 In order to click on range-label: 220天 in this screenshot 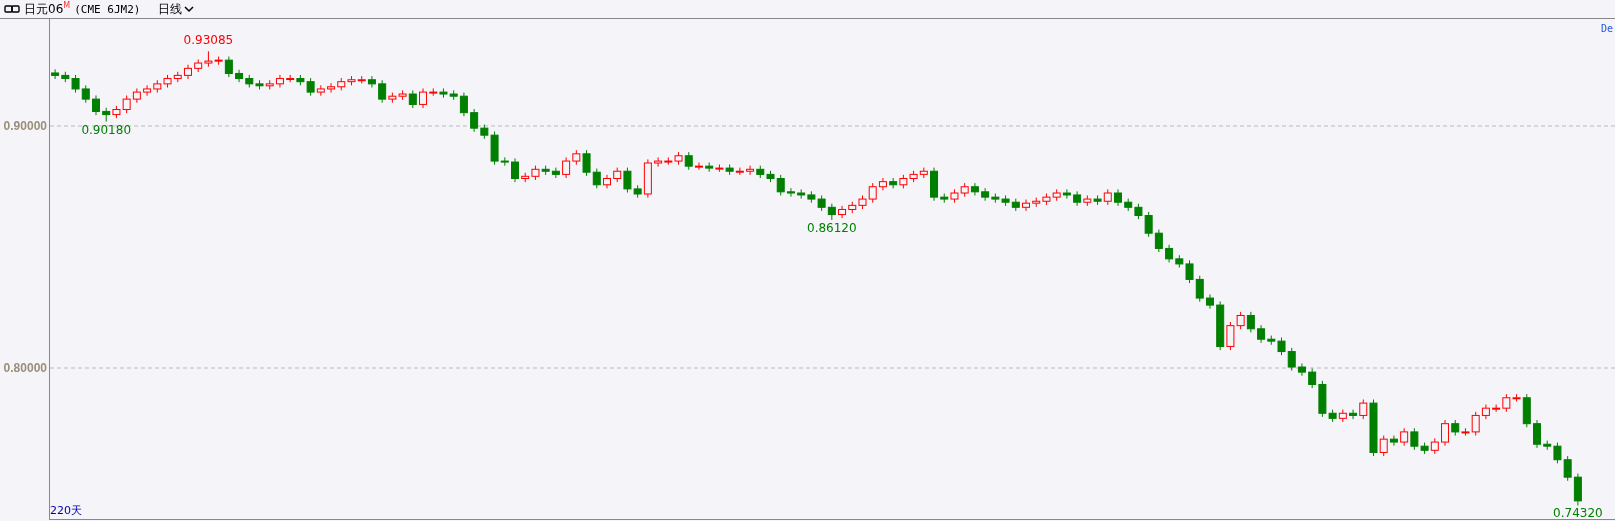, I will do `click(66, 510)`.